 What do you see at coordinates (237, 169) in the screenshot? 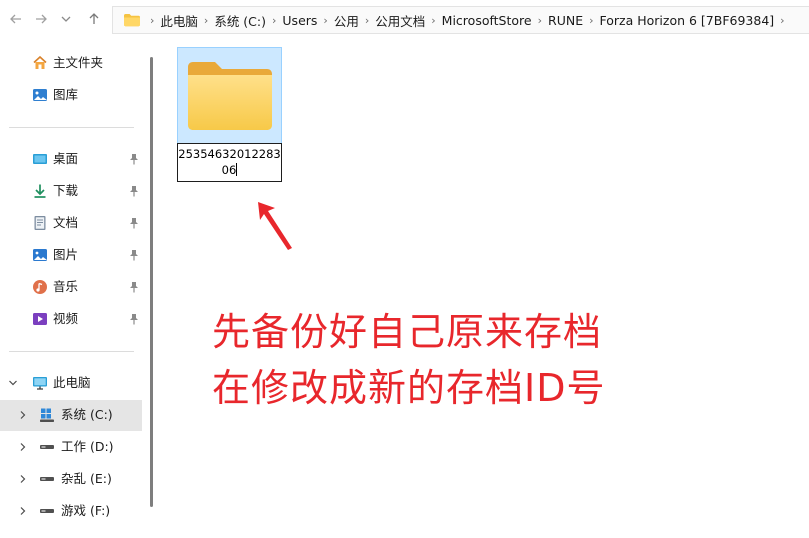
I see `text-cursor` at bounding box center [237, 169].